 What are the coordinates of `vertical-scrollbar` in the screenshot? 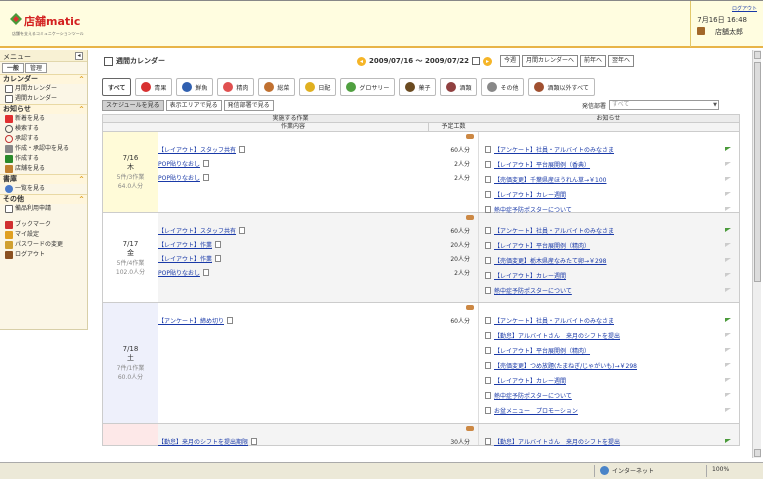 It's located at (756, 254).